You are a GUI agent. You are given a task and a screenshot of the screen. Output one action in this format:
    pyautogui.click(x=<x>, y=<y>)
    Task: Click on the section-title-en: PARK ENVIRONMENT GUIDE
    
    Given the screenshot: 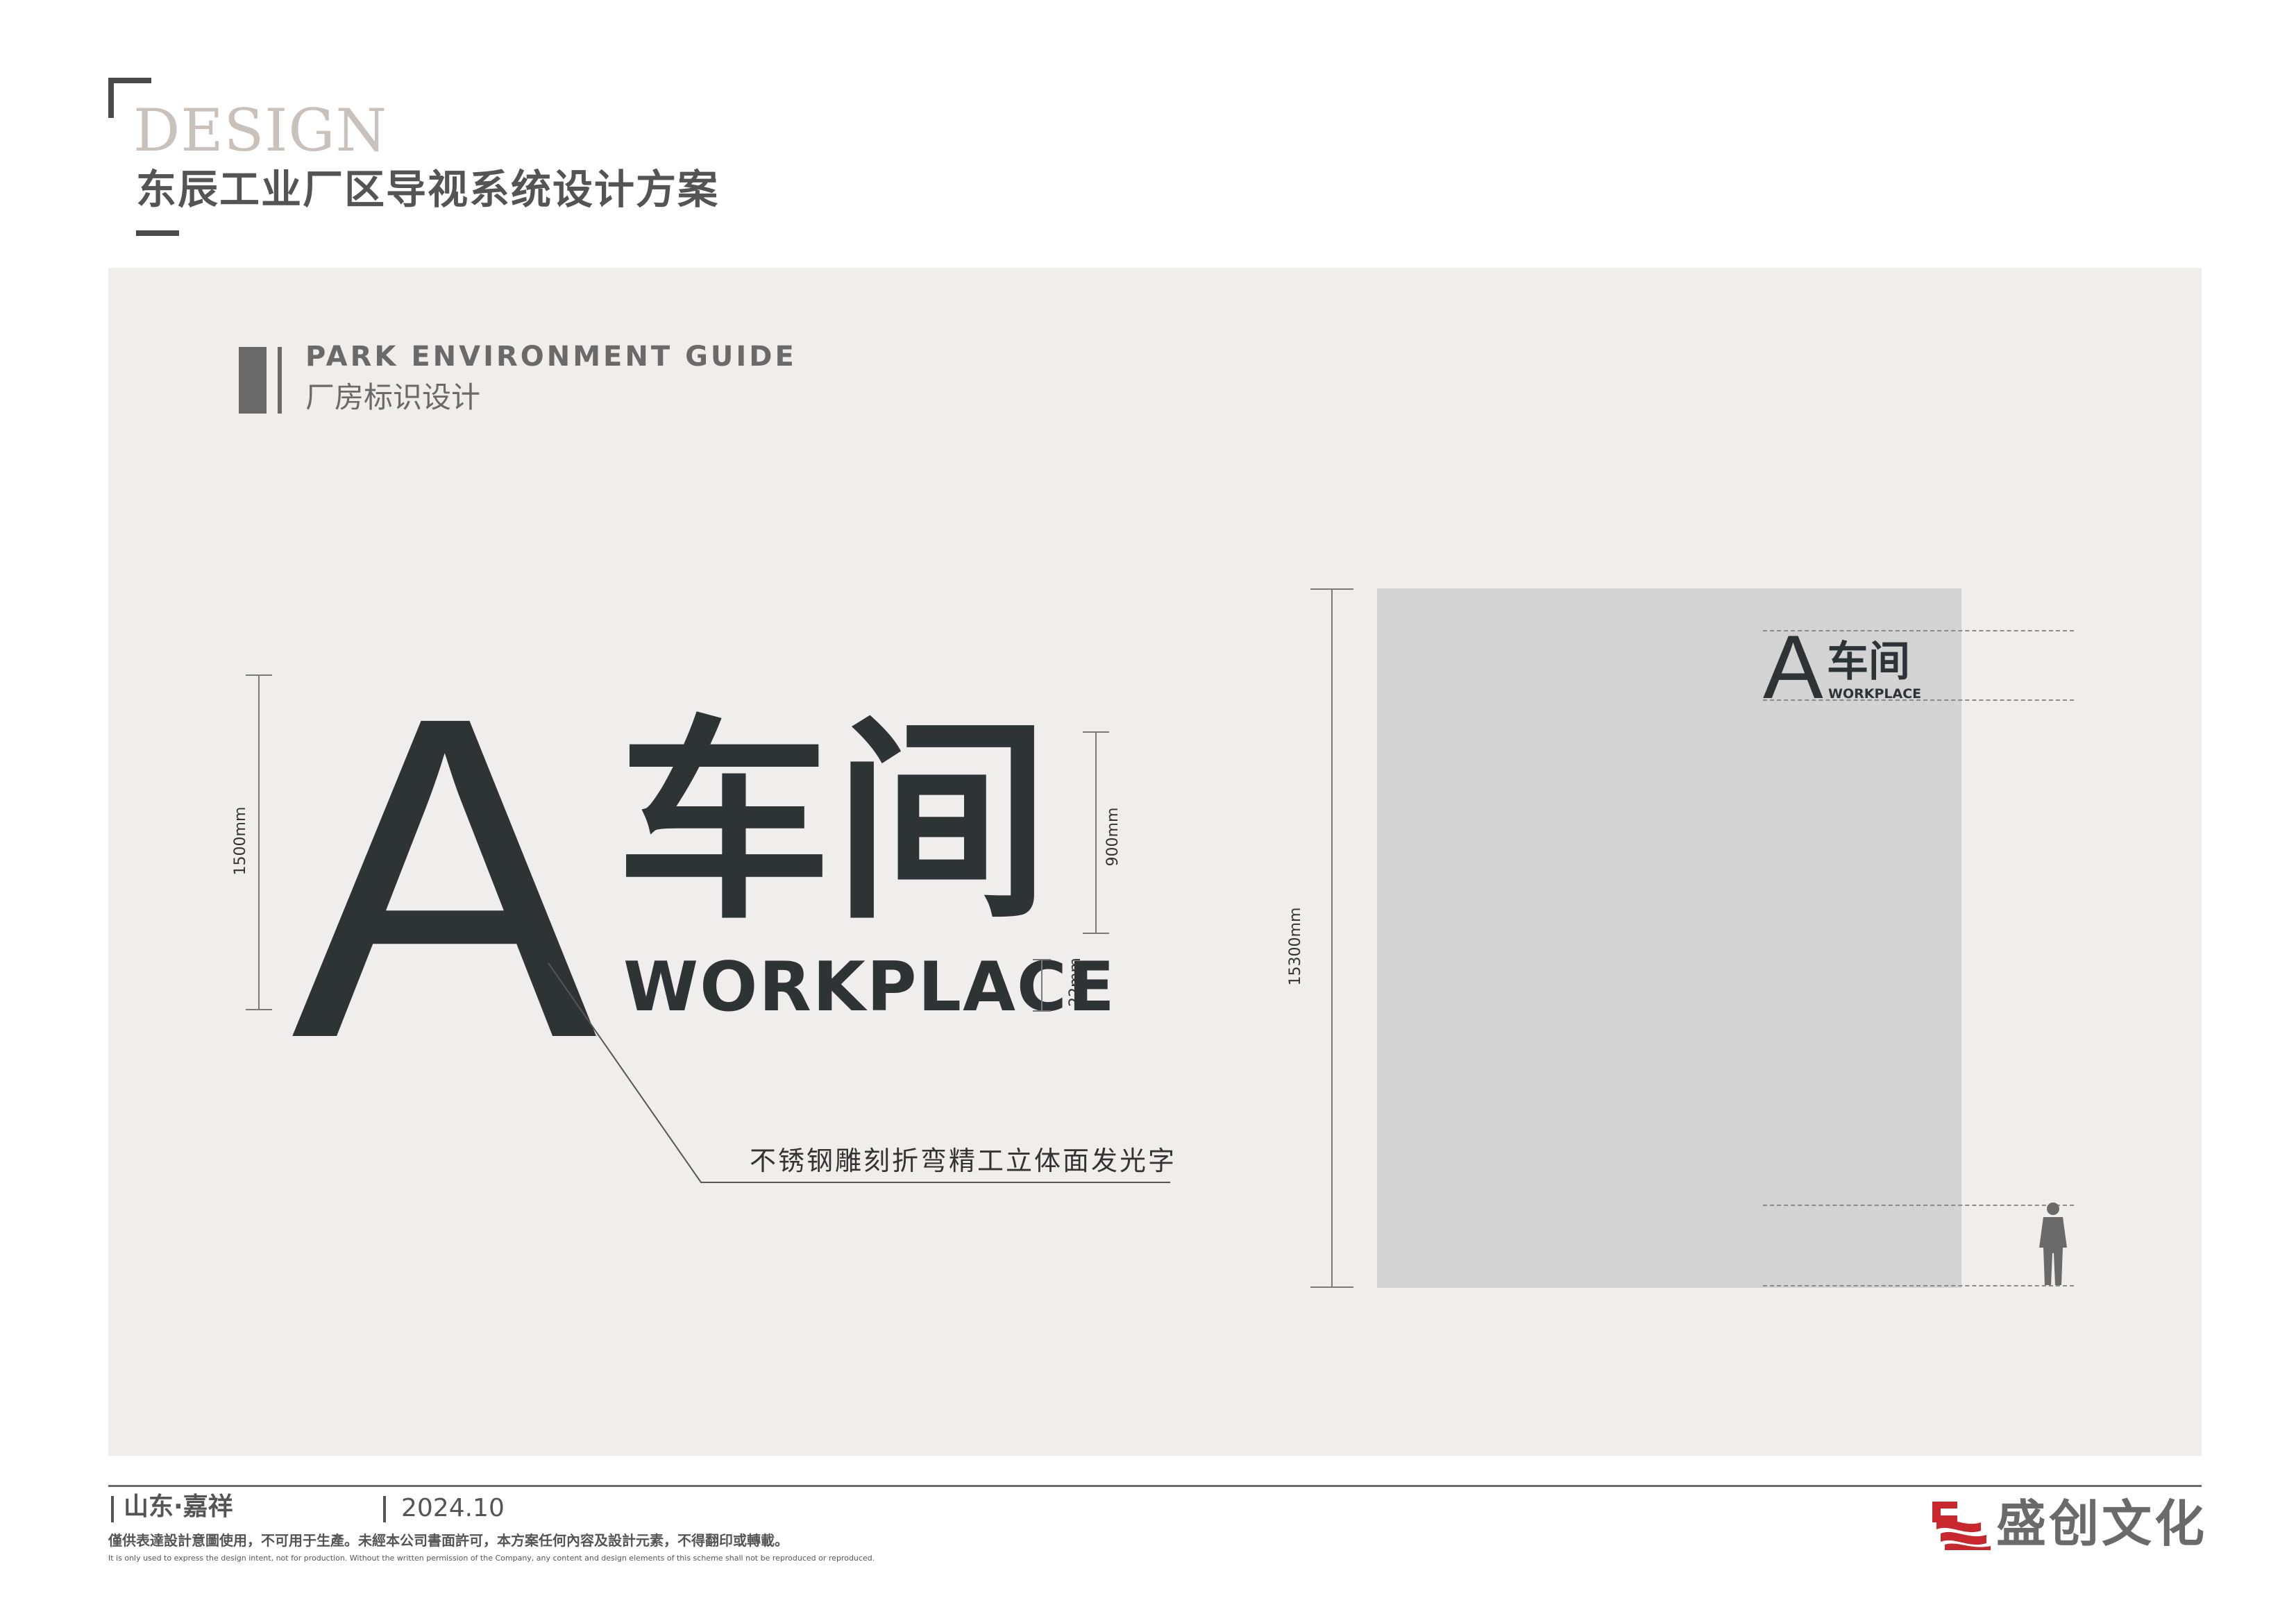 What is the action you would take?
    pyautogui.click(x=551, y=357)
    